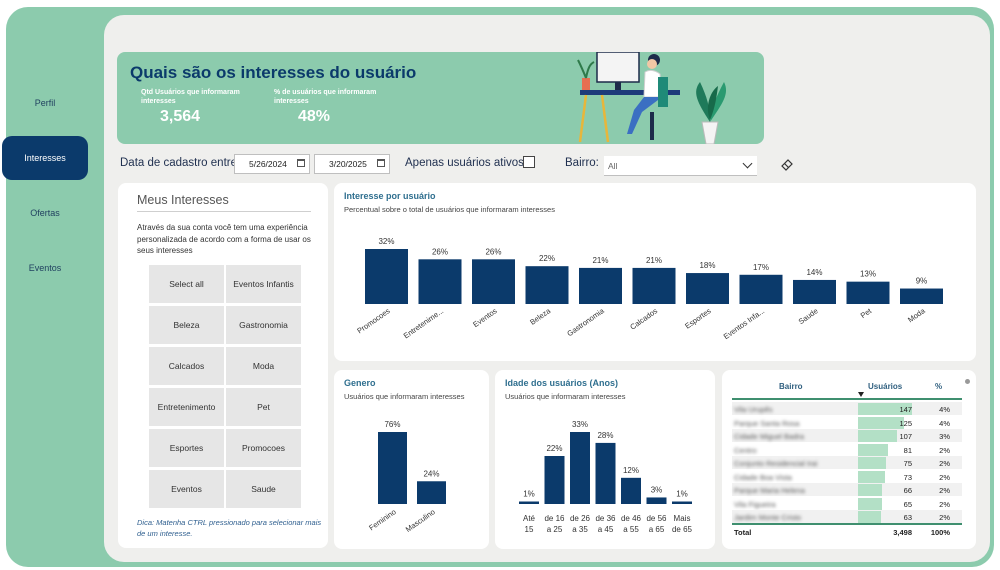 The height and width of the screenshot is (570, 1000). What do you see at coordinates (586, 69) in the screenshot?
I see `small-plant` at bounding box center [586, 69].